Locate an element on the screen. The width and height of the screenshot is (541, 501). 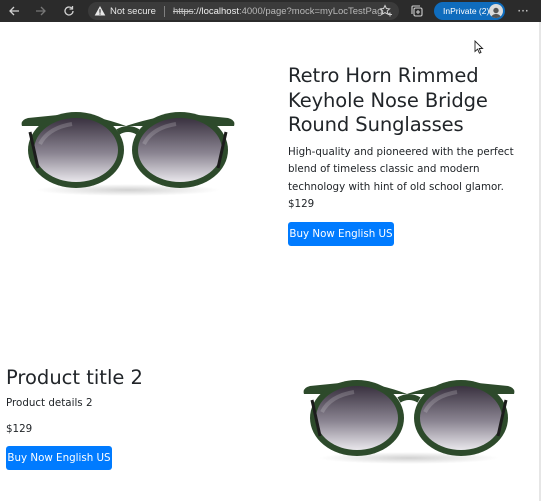
arrow-right-icon is located at coordinates (41, 11).